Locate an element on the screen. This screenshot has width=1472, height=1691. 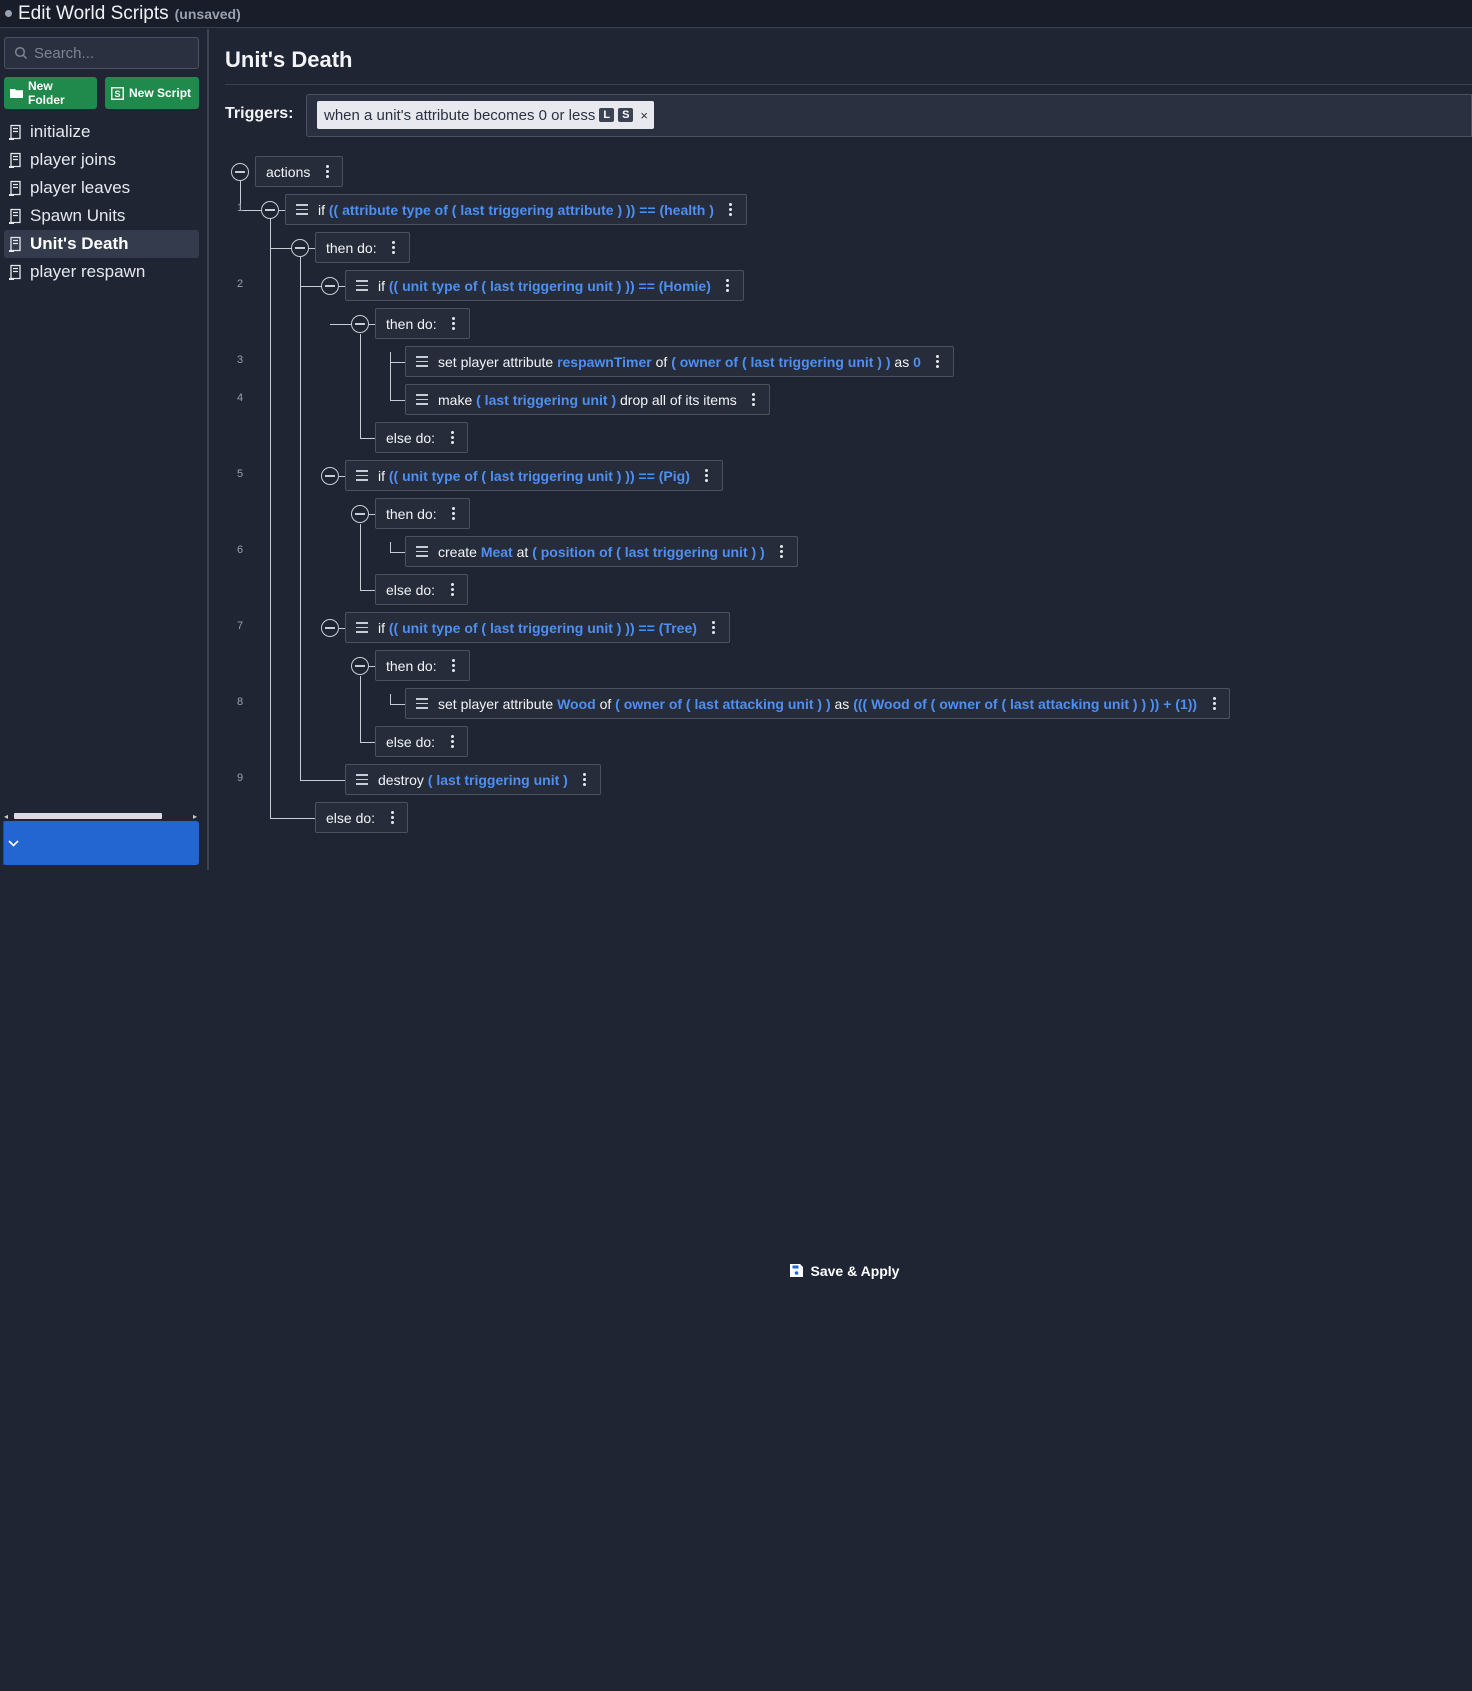
action-parameter: ( owner of ( last triggering unit ) ) is located at coordinates (780, 362).